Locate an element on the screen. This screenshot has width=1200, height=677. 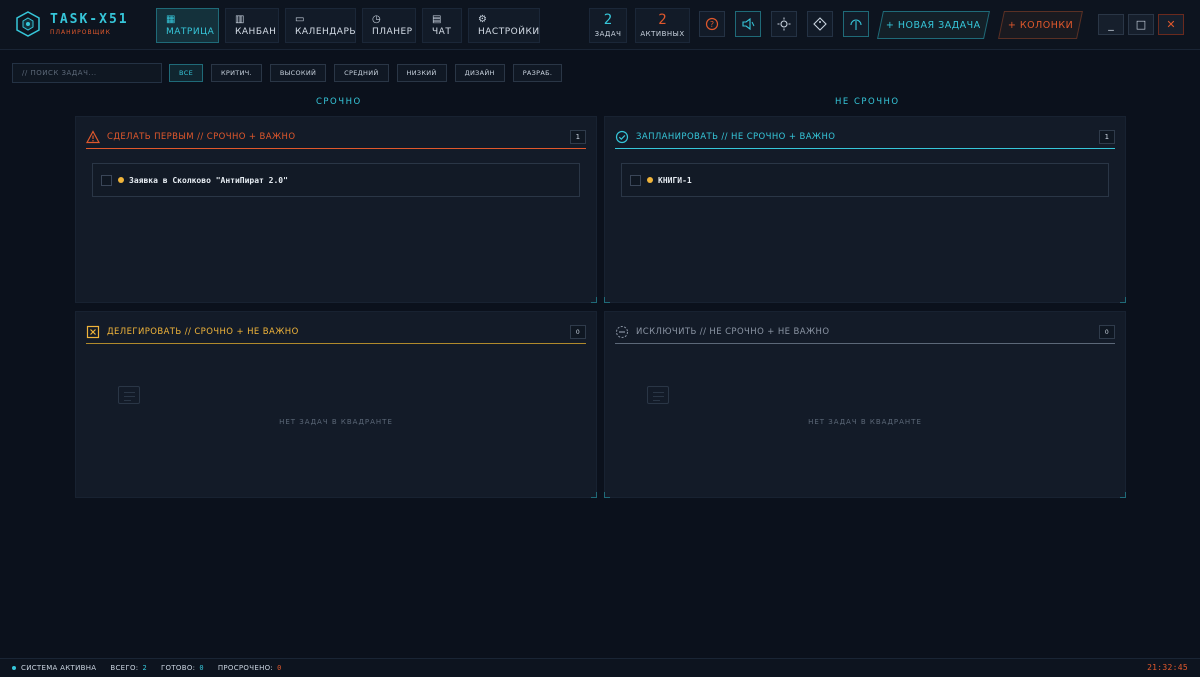
filter-dev: РАЗРАБ. is located at coordinates (537, 73).